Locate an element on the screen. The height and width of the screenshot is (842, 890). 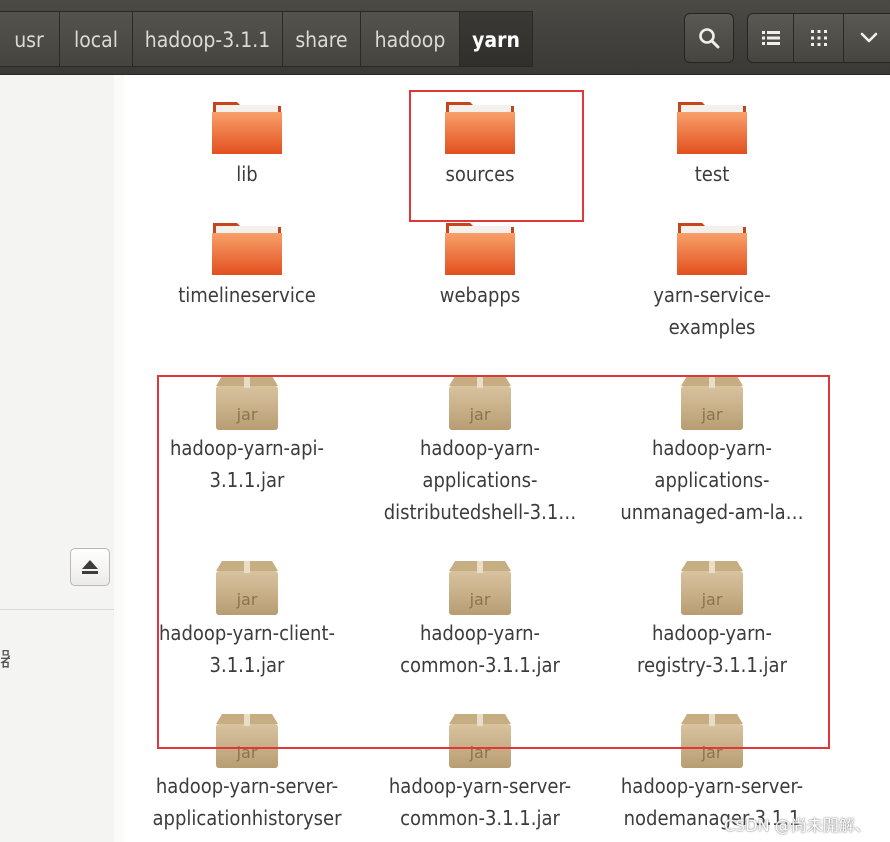
highlight-box-sources is located at coordinates (496, 156).